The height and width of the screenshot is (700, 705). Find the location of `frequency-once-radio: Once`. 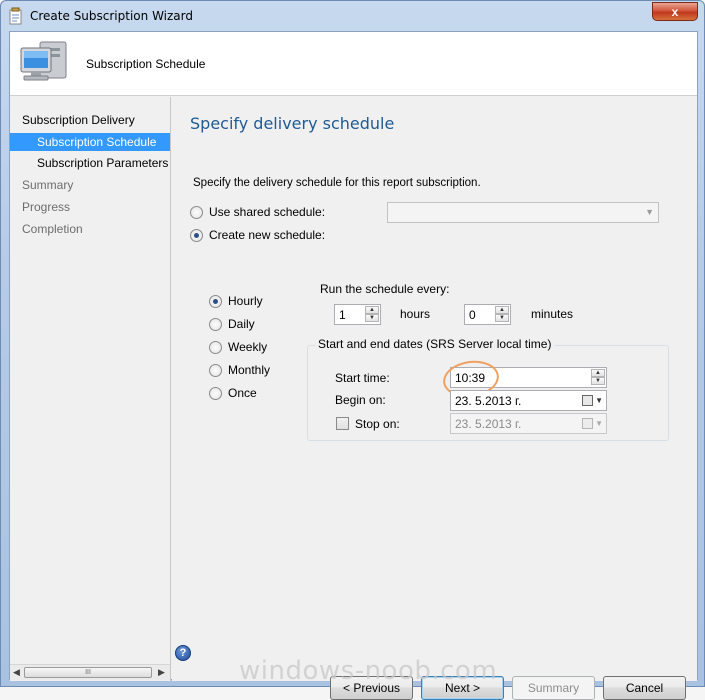

frequency-once-radio: Once is located at coordinates (233, 393).